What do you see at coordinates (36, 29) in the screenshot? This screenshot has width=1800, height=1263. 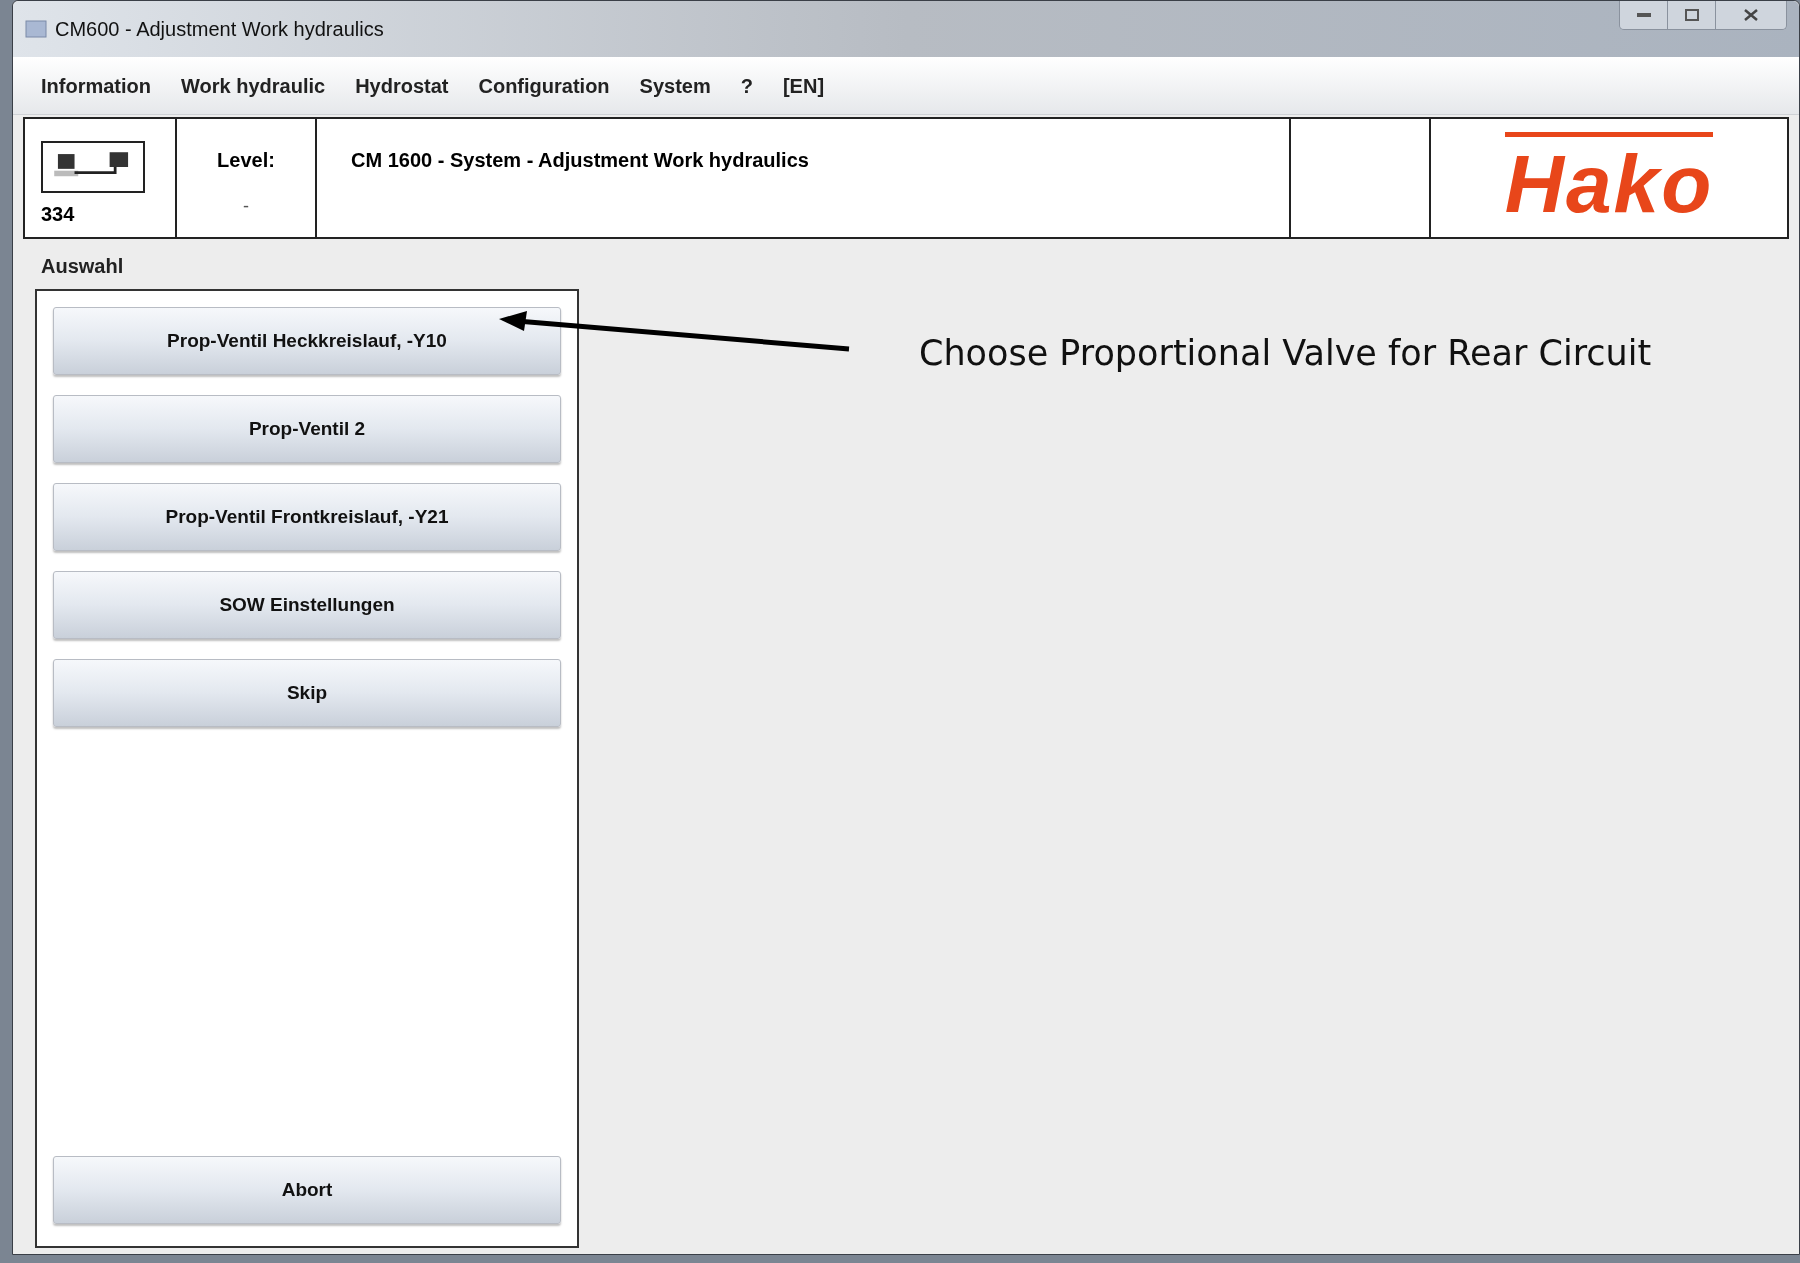 I see `app-icon` at bounding box center [36, 29].